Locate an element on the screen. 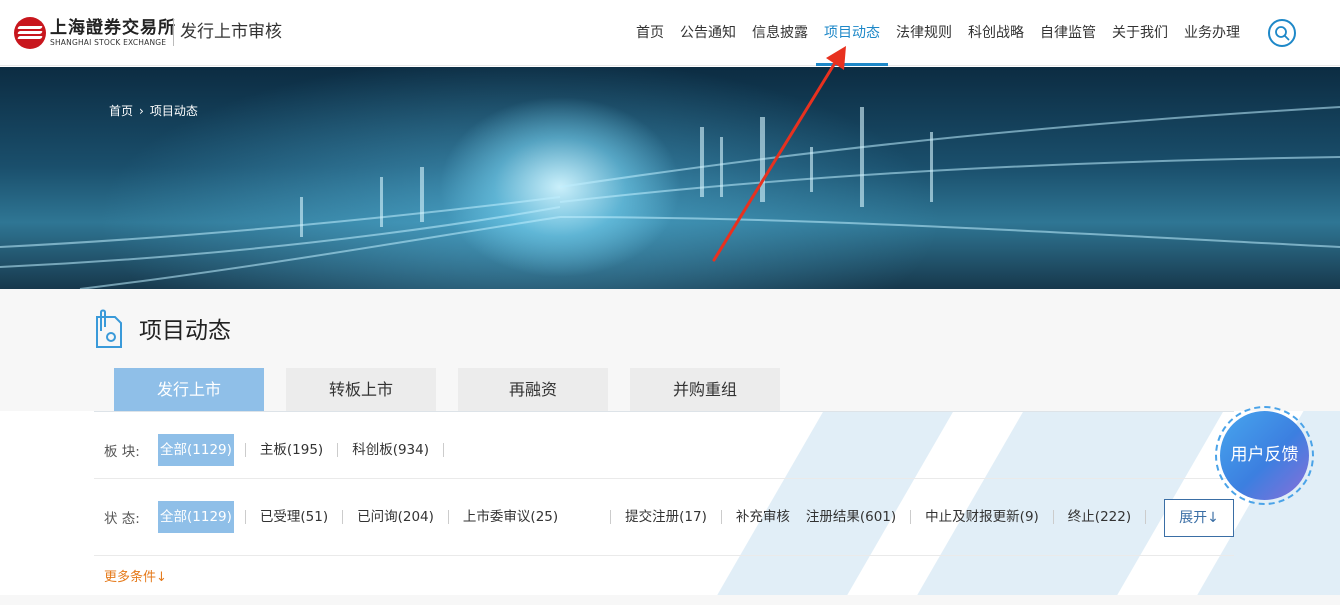 The width and height of the screenshot is (1340, 605). breadcrumb: 首页 › 项目动态 is located at coordinates (153, 110).